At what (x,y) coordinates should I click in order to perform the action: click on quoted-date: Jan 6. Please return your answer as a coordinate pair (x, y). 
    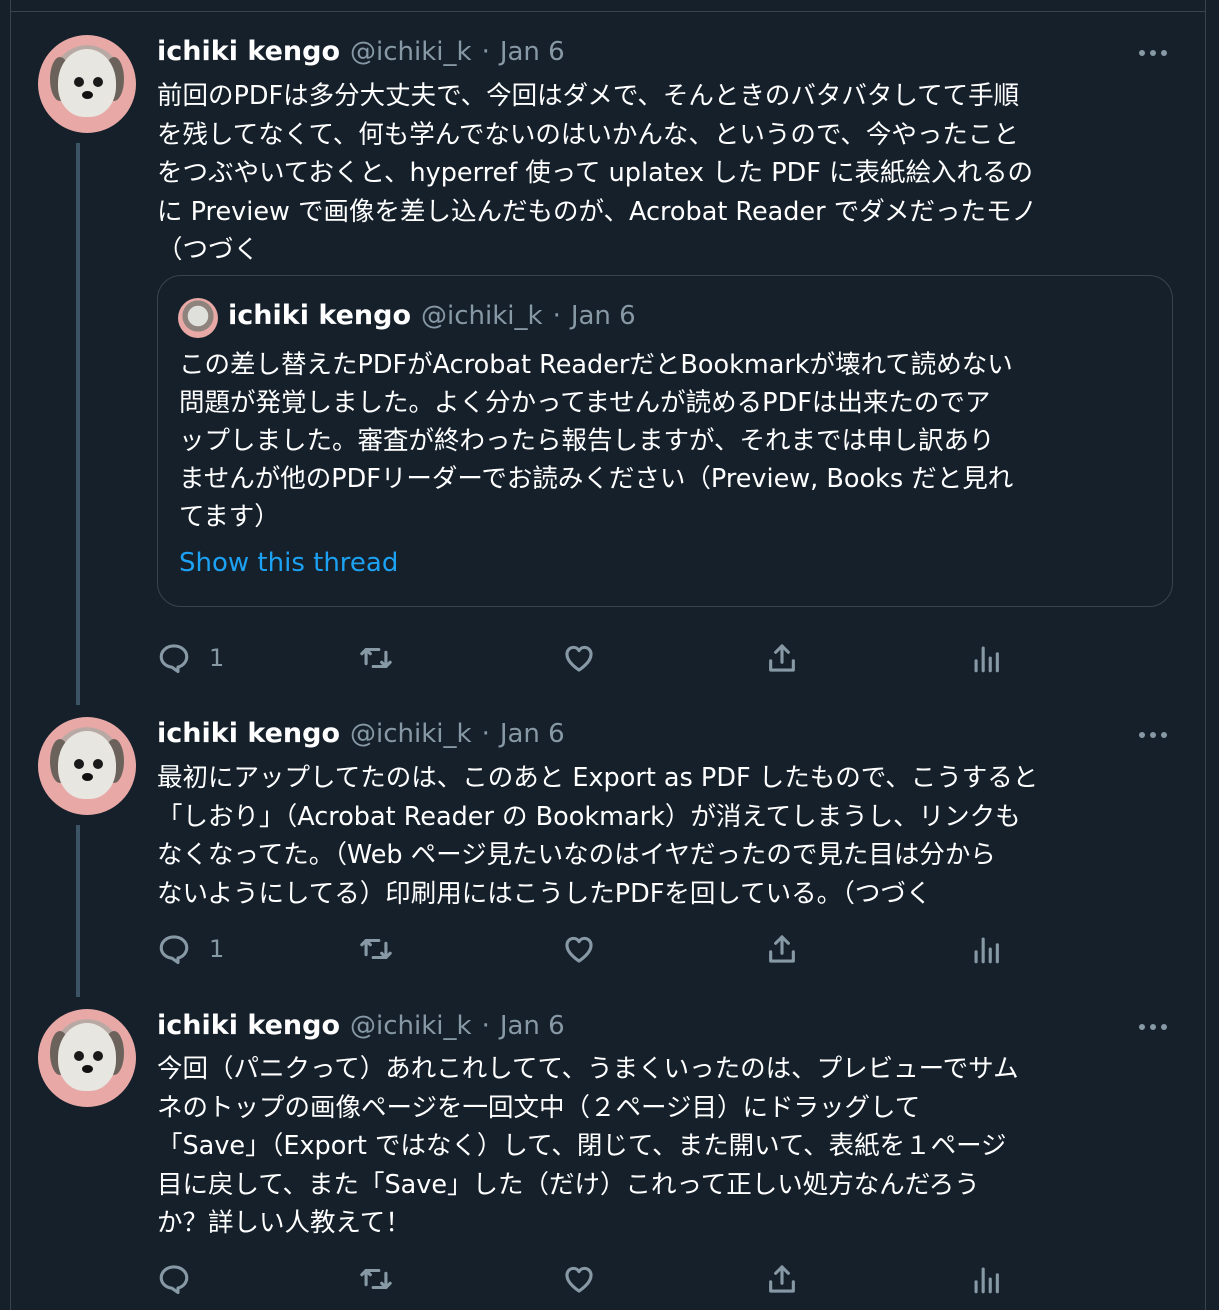
    Looking at the image, I should click on (603, 316).